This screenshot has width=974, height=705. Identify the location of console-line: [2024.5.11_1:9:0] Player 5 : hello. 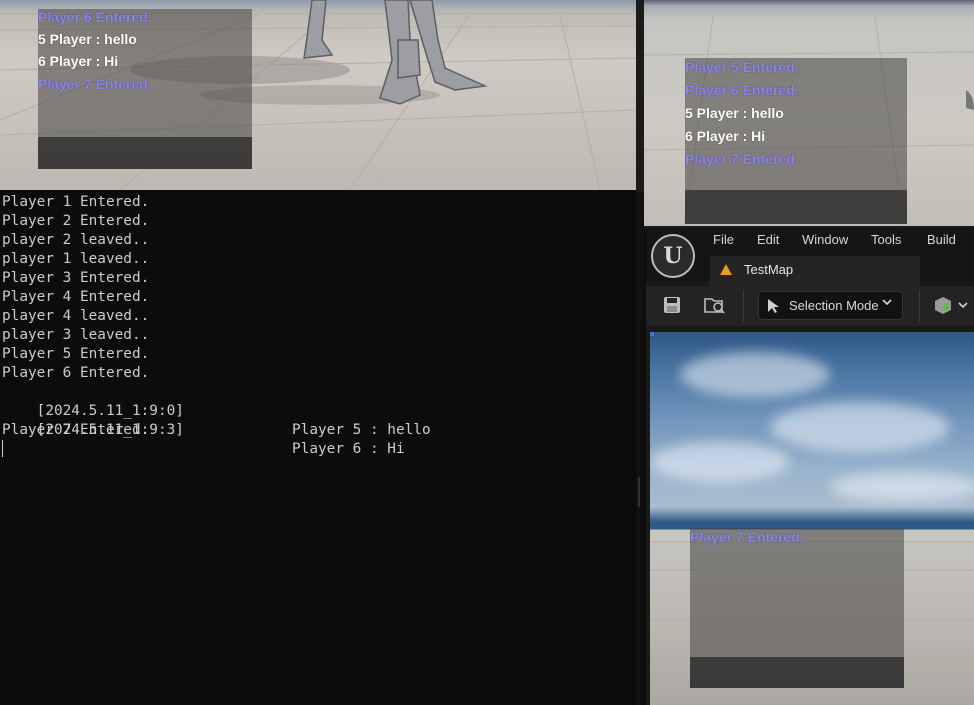
(317, 410).